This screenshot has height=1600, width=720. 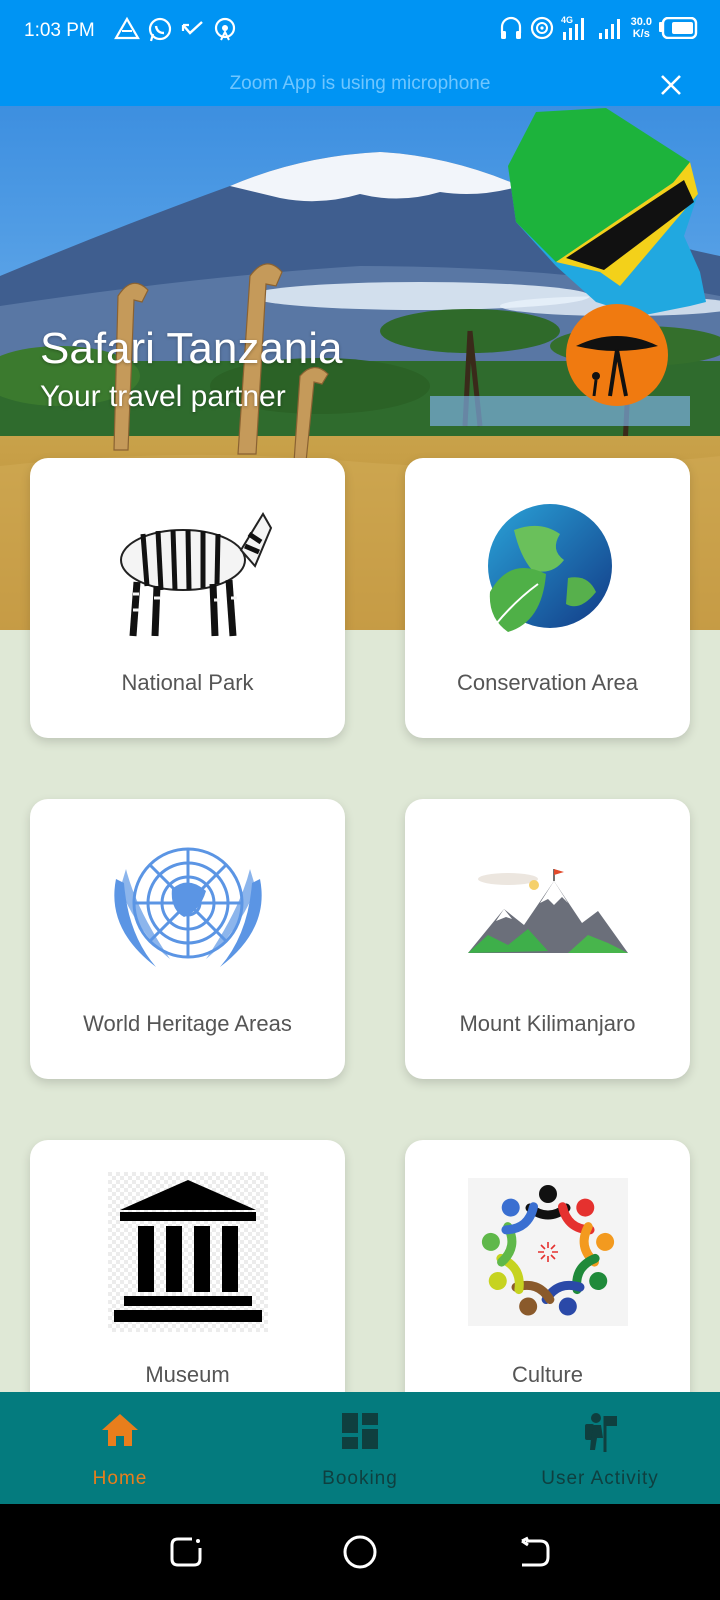 I want to click on recent-apps-icon, so click(x=186, y=1552).